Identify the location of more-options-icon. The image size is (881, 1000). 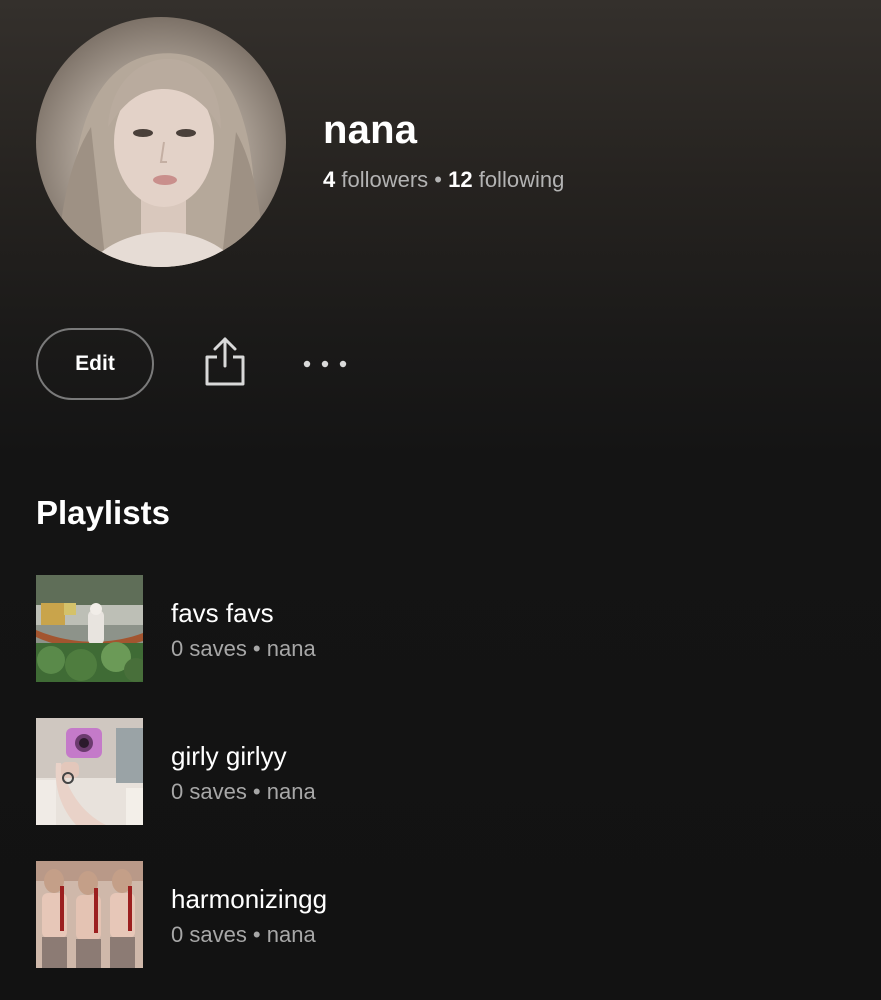
(325, 364).